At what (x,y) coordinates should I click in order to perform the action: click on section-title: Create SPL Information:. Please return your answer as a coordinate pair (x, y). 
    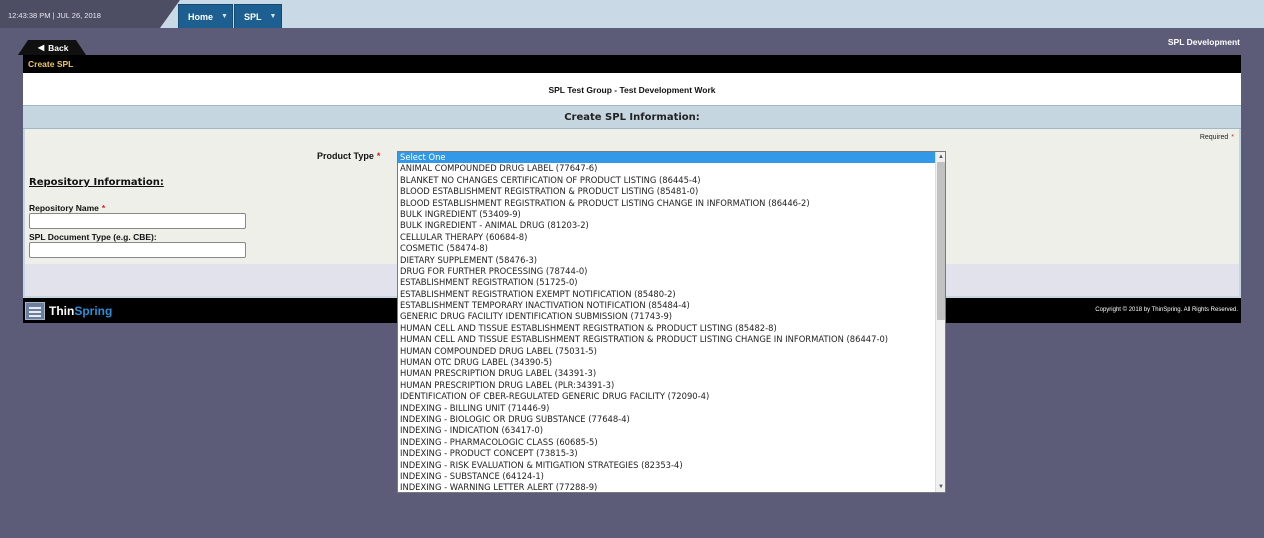
    Looking at the image, I should click on (632, 117).